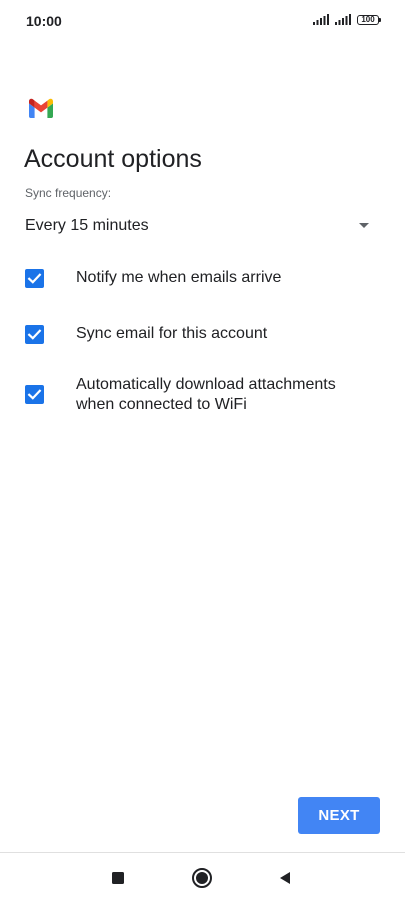  I want to click on back-triangle-icon, so click(285, 878).